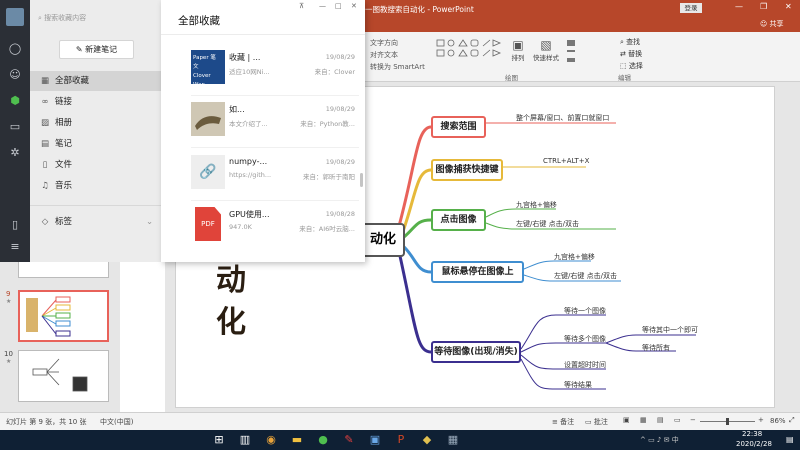  What do you see at coordinates (95, 81) in the screenshot?
I see `nav-all-favorites: ▦ 全部收藏` at bounding box center [95, 81].